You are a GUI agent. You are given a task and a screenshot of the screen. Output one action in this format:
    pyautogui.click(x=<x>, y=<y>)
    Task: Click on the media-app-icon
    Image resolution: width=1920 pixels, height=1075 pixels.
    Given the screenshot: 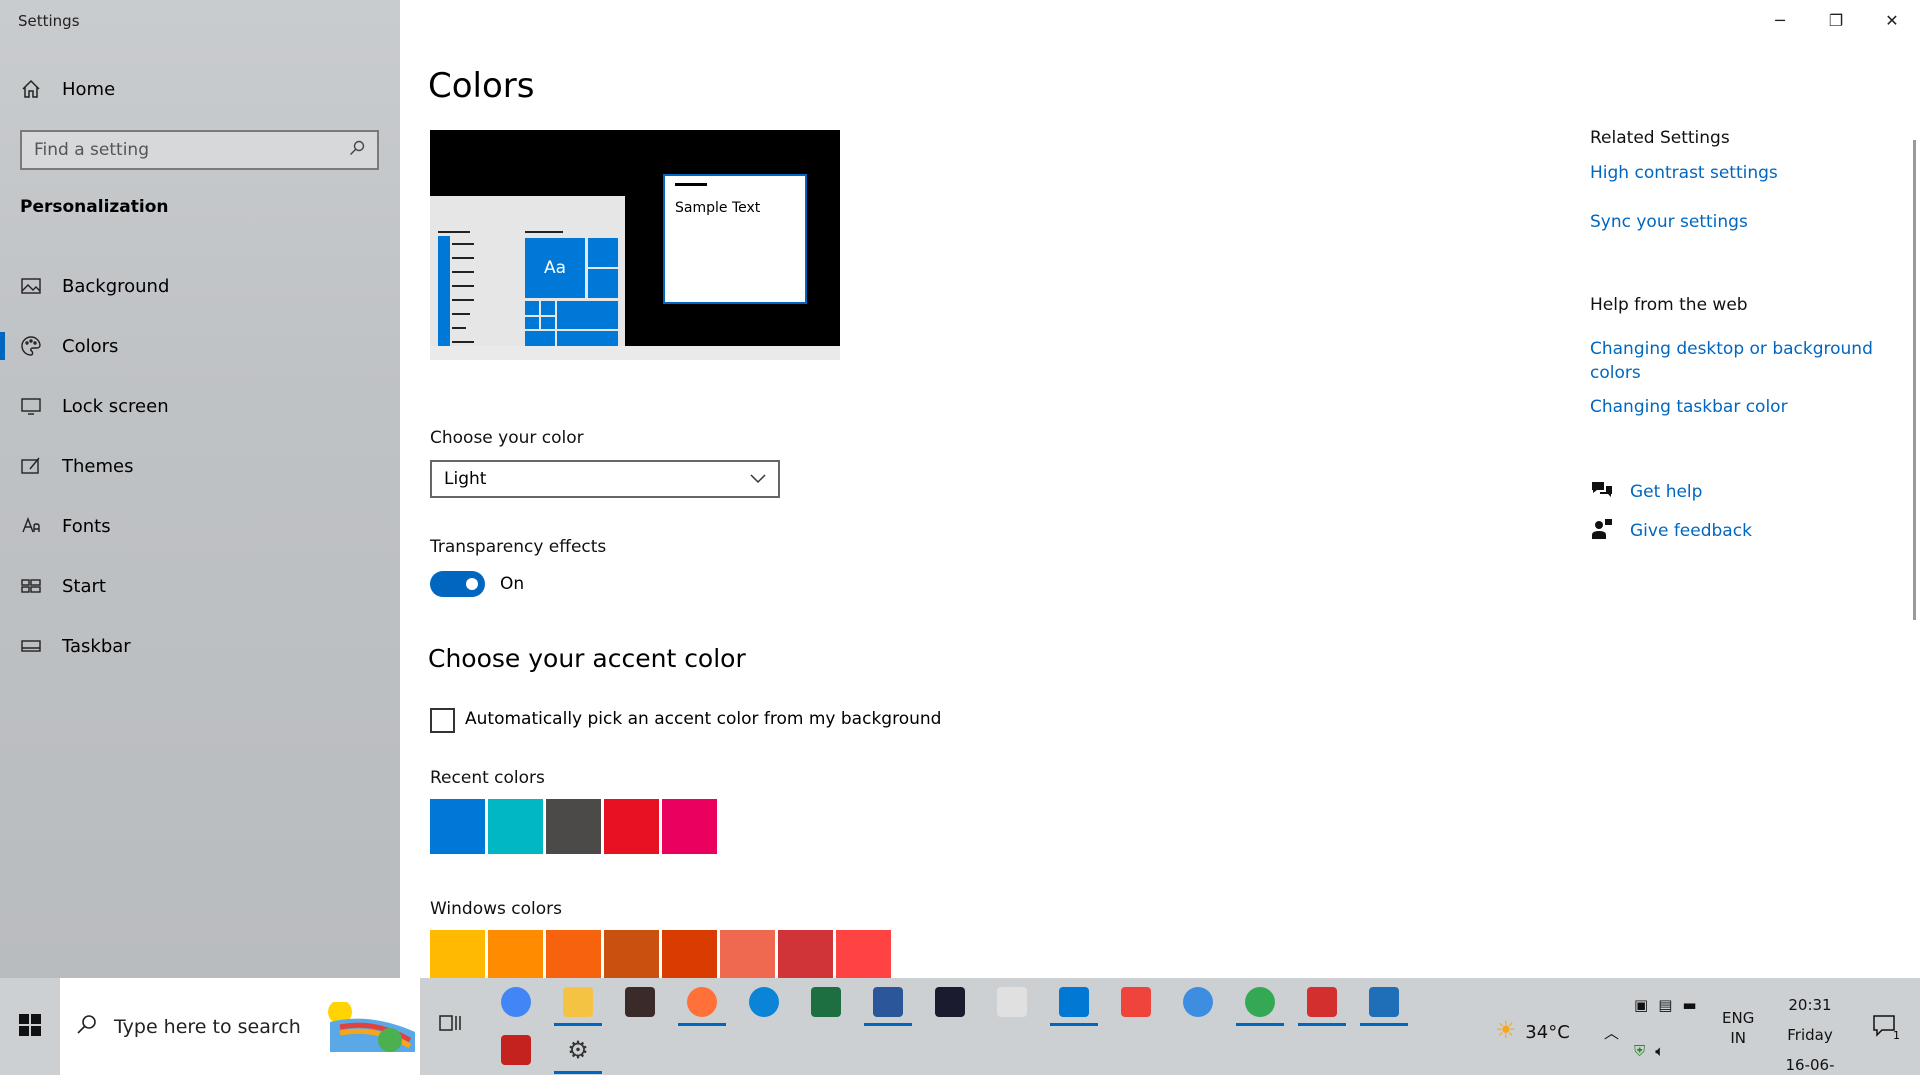 What is the action you would take?
    pyautogui.click(x=640, y=1002)
    